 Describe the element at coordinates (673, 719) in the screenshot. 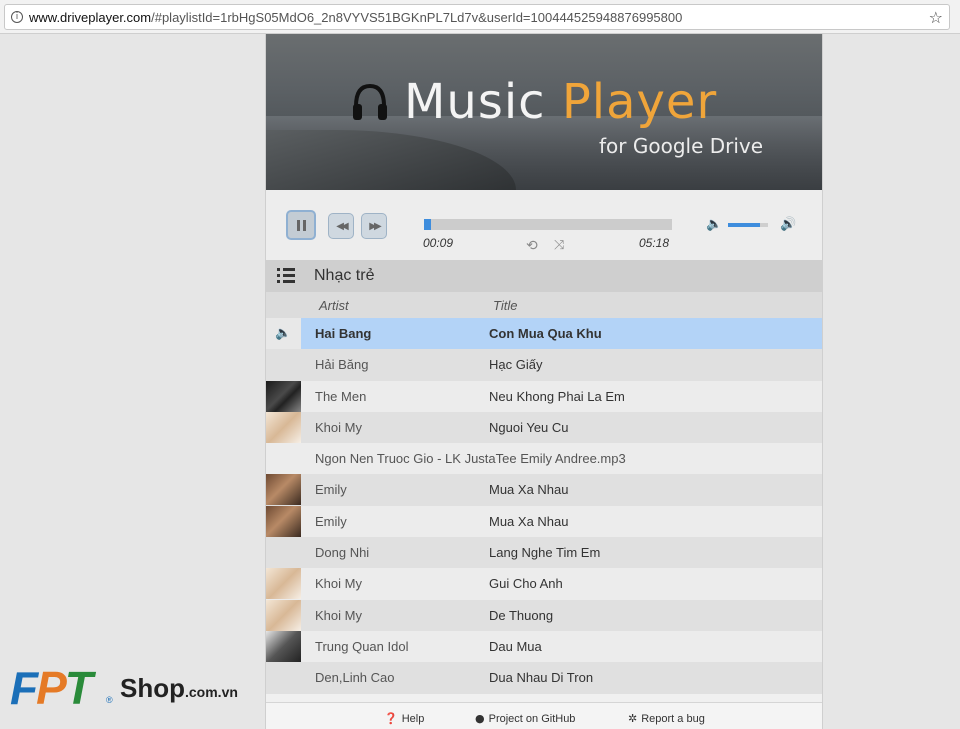

I see `bug-label: Report a bug` at that location.